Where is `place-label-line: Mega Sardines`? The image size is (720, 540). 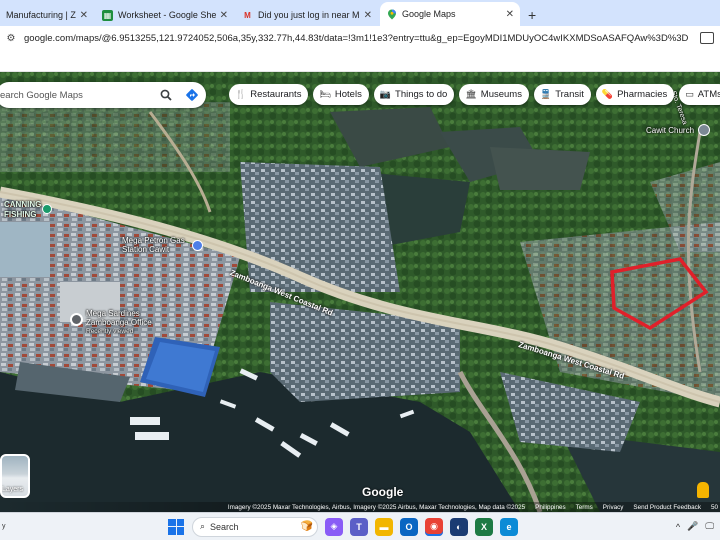
place-label-line: Mega Sardines is located at coordinates (113, 313).